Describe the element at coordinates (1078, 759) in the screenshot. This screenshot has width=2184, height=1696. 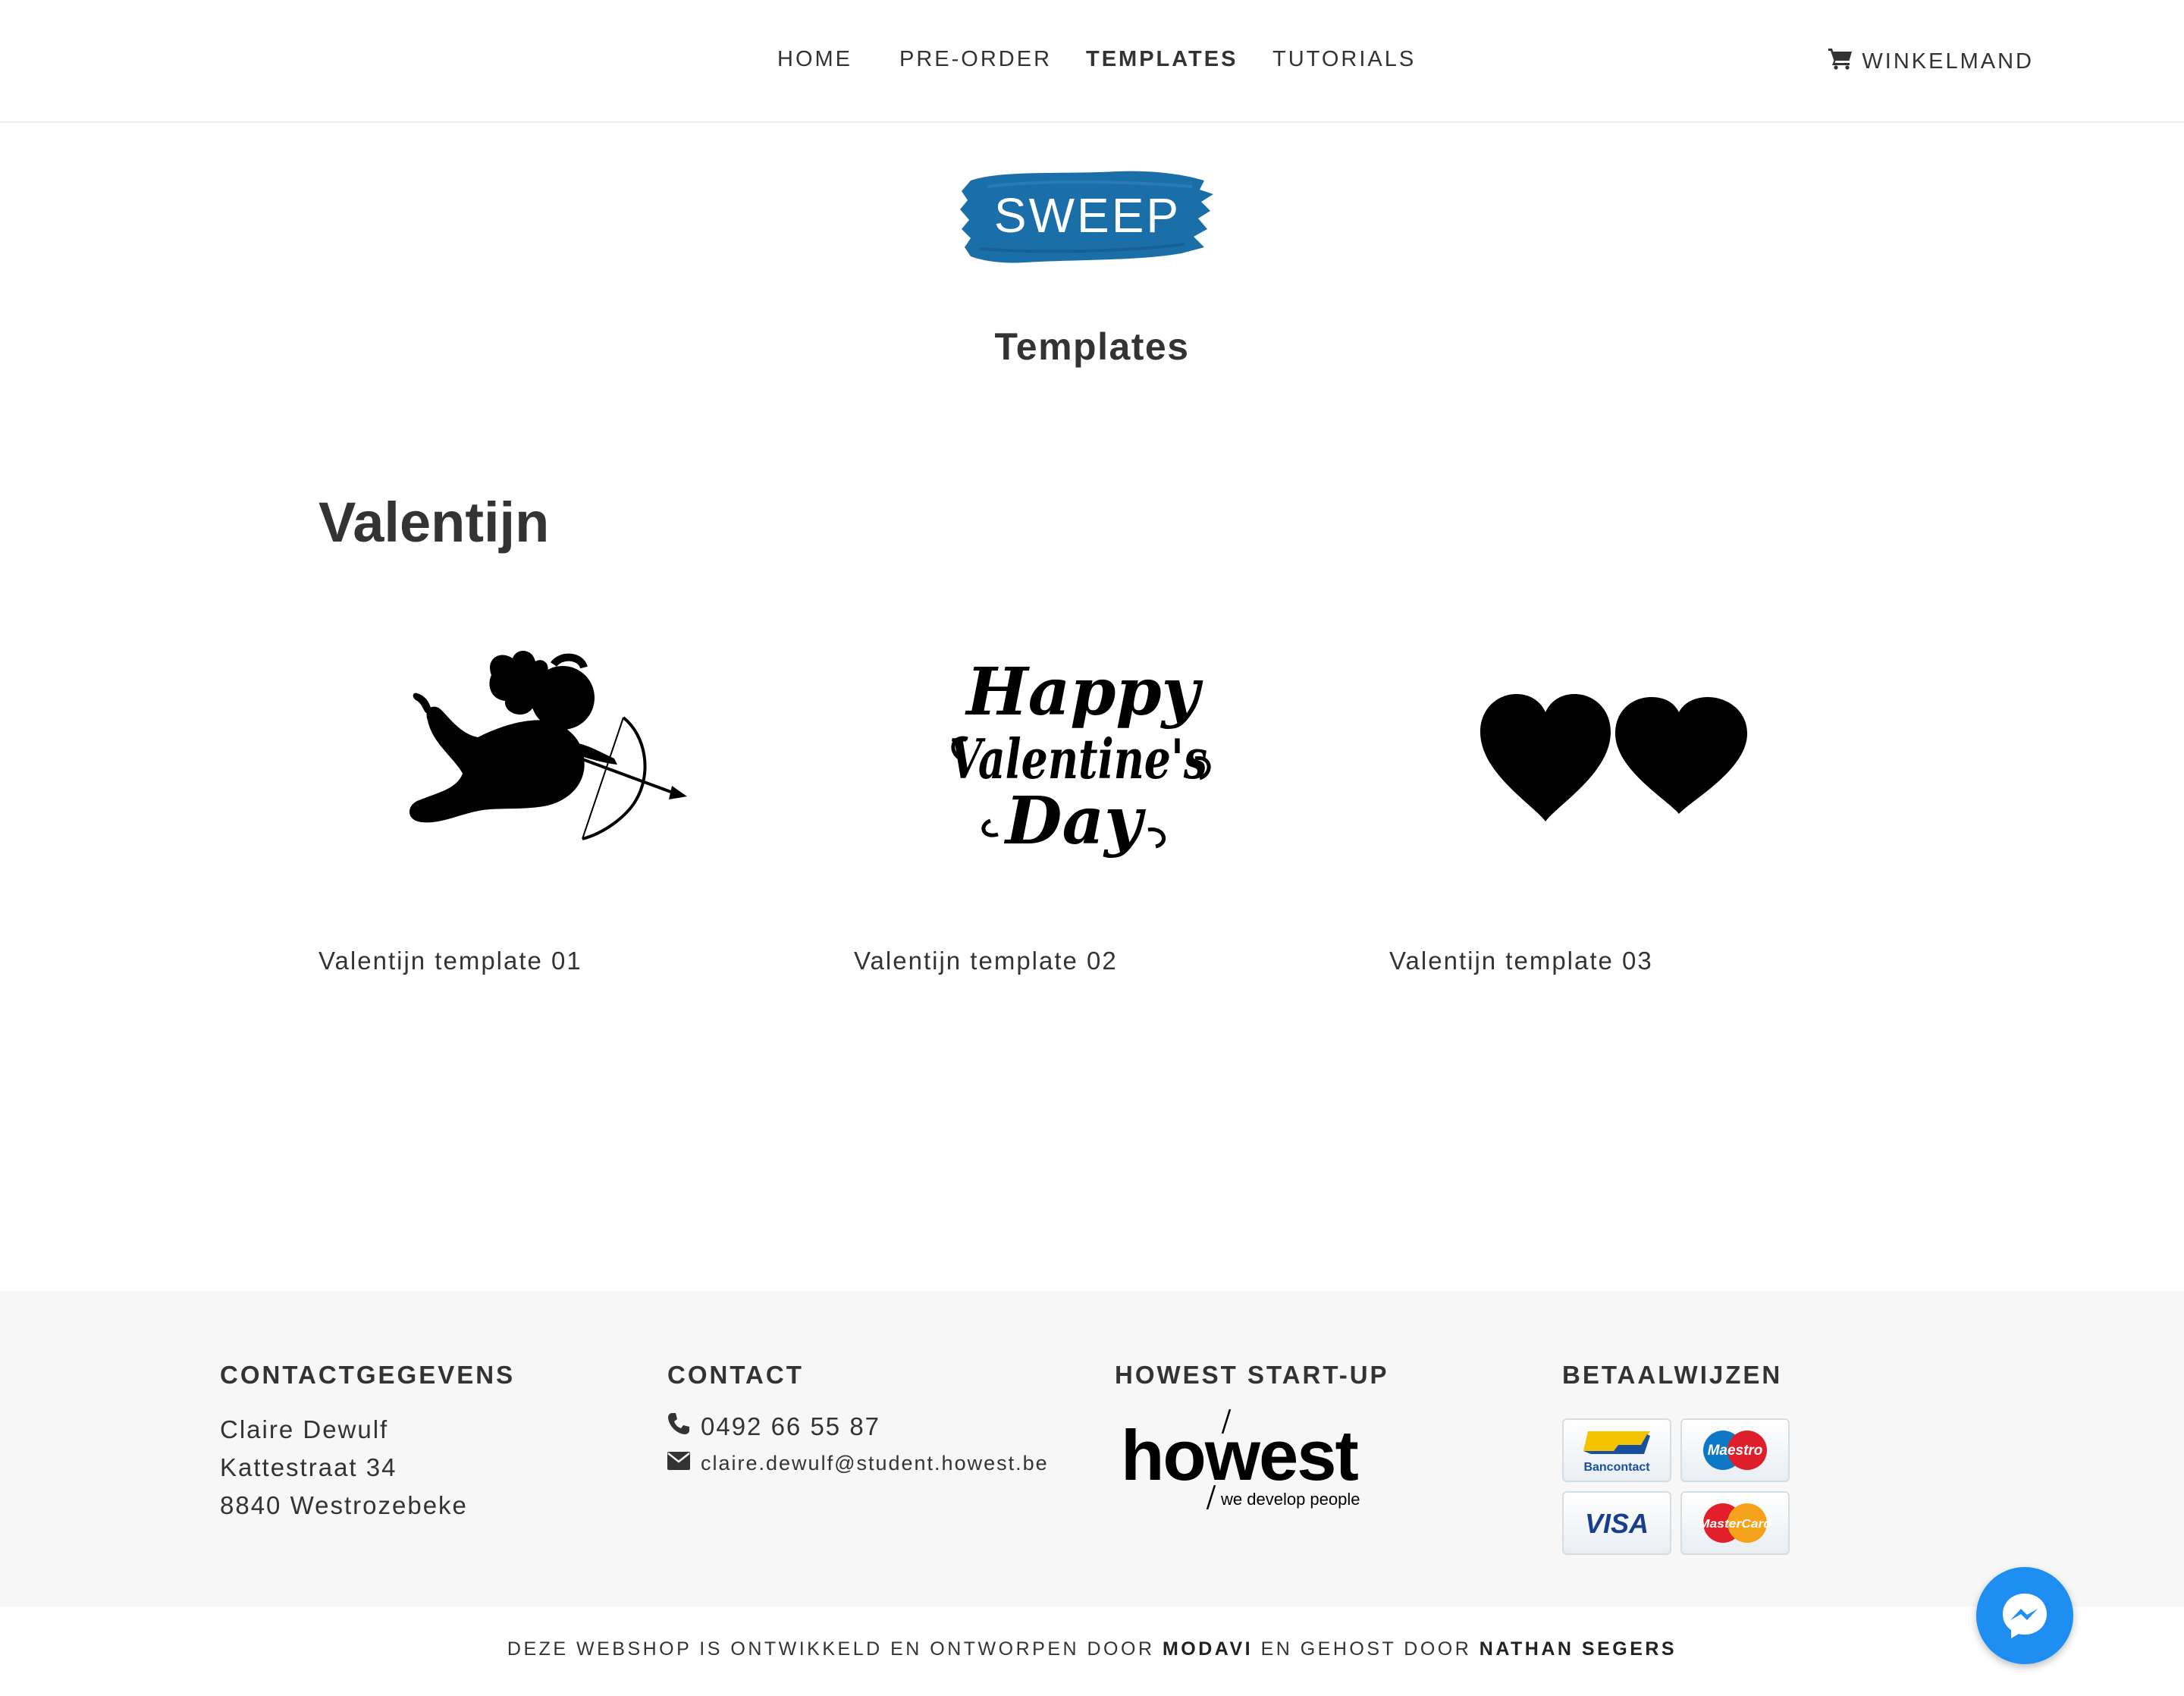
I see `svg-text: Valentine's` at that location.